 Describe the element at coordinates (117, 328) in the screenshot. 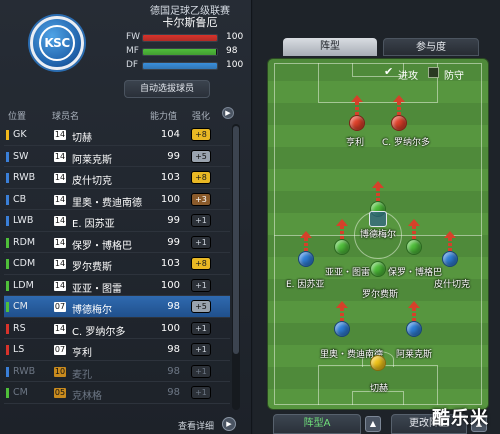

I see `player-row: RS 14 C. 罗纳尔多 100 +1` at that location.